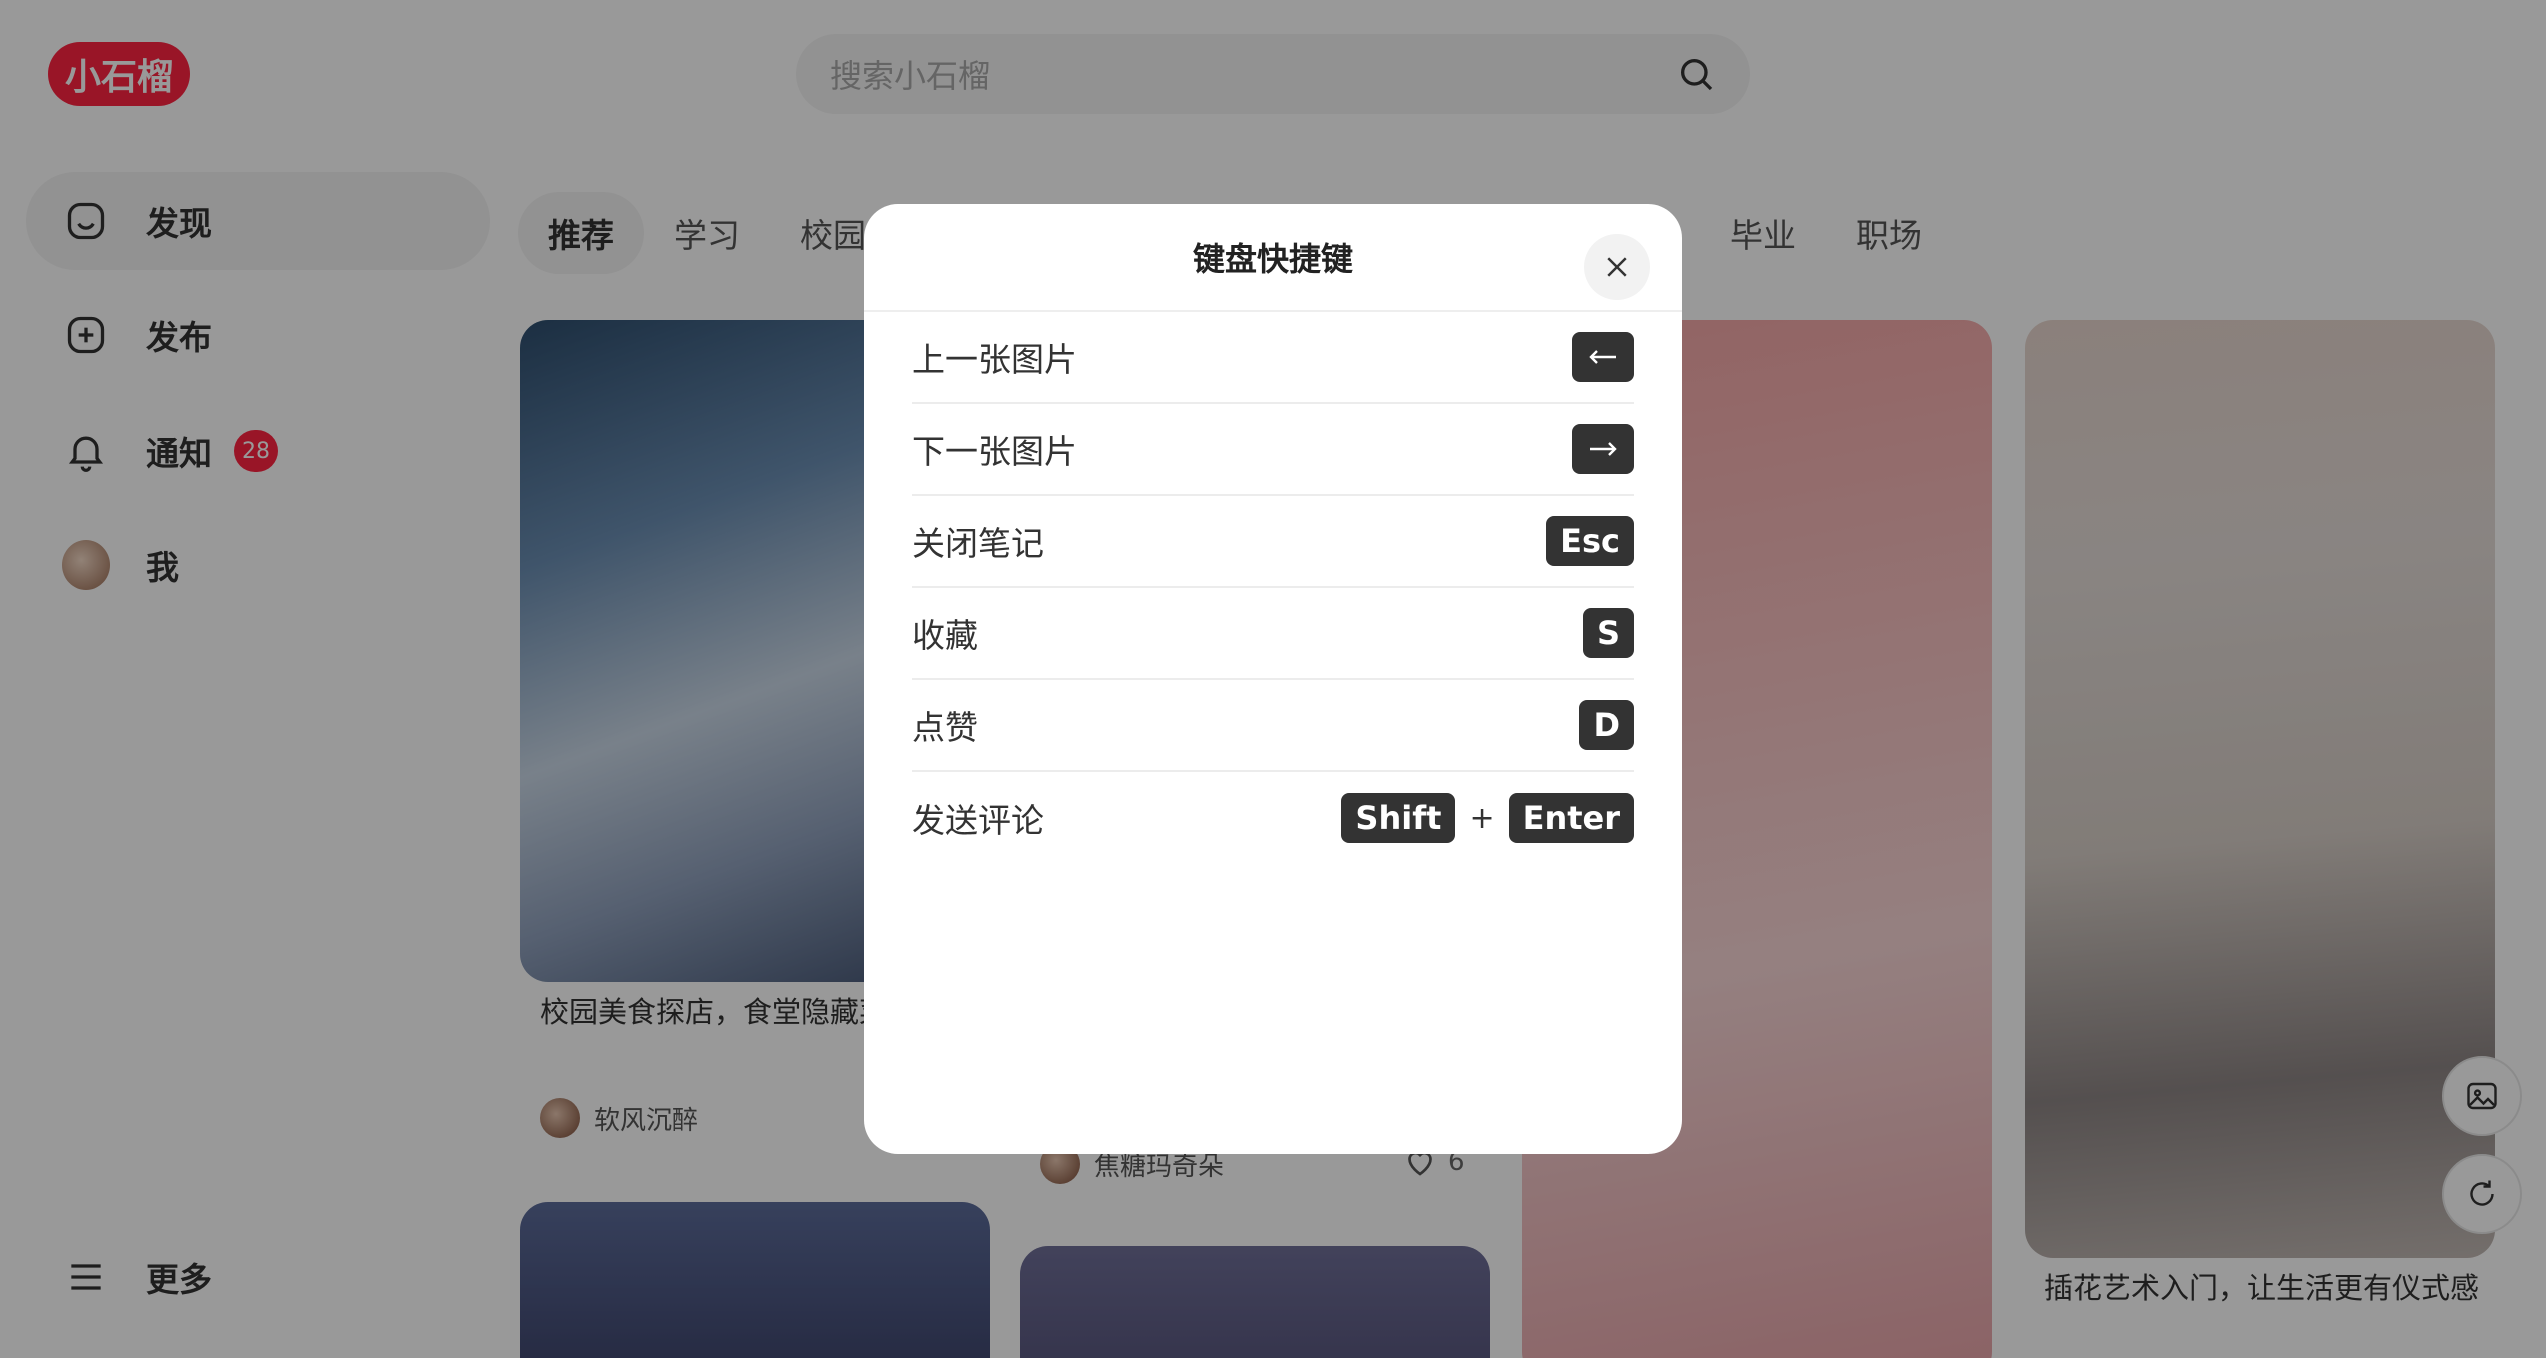  Describe the element at coordinates (1608, 633) in the screenshot. I see `key-cap: S` at that location.